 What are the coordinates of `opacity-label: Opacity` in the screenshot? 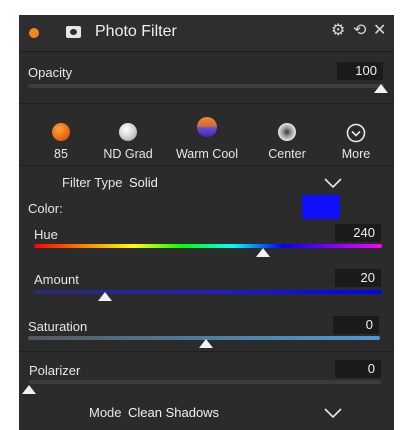 It's located at (50, 72).